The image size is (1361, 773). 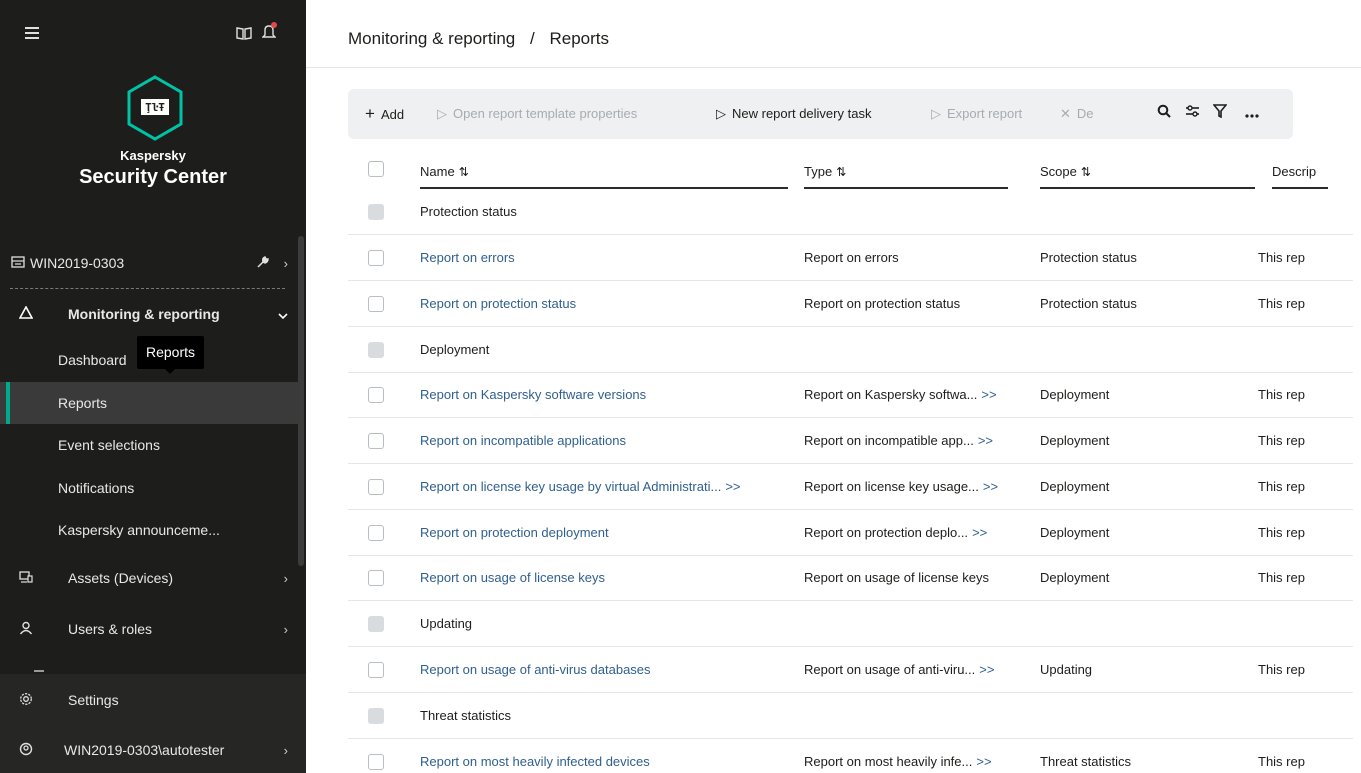 What do you see at coordinates (463, 172) in the screenshot?
I see `sort-icon: ⇅` at bounding box center [463, 172].